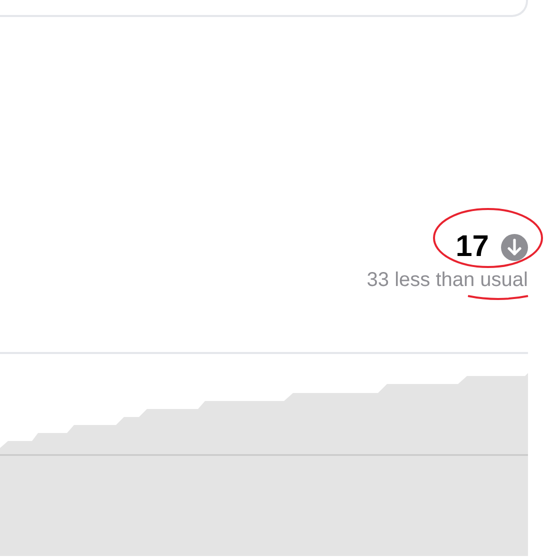 This screenshot has width=560, height=560. What do you see at coordinates (447, 280) in the screenshot?
I see `comparison-text: 33 less than usual` at bounding box center [447, 280].